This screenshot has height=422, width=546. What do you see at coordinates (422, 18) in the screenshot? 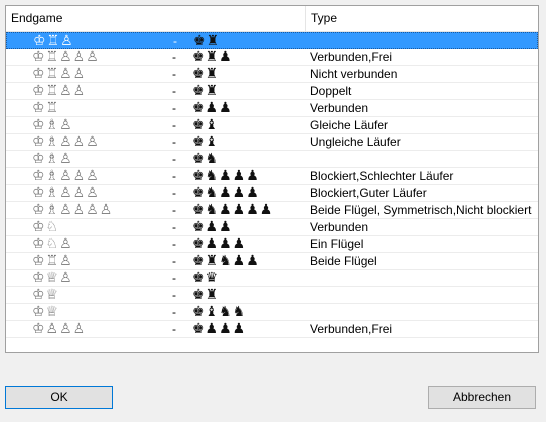
I see `column-header-type: Type` at bounding box center [422, 18].